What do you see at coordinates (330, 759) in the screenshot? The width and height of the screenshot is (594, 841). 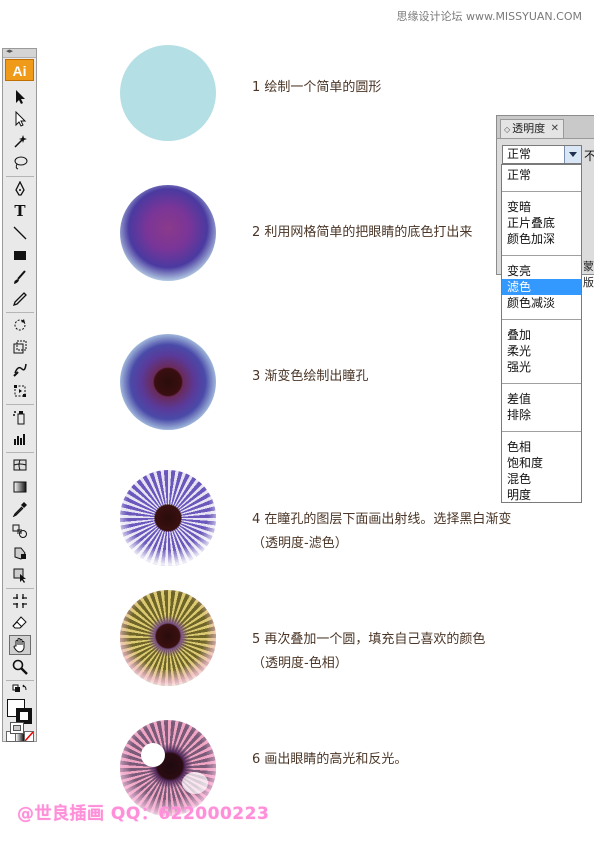 I see `step-6-text: 6 画出眼睛的高光和反光。` at bounding box center [330, 759].